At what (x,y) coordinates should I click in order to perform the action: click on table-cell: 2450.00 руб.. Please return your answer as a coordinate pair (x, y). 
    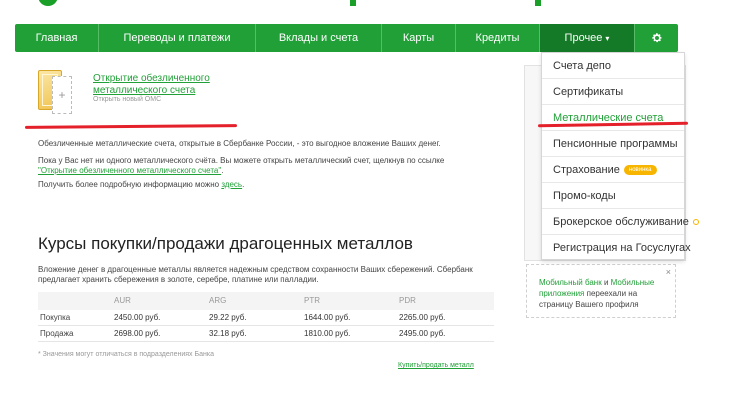
    Looking at the image, I should click on (137, 317).